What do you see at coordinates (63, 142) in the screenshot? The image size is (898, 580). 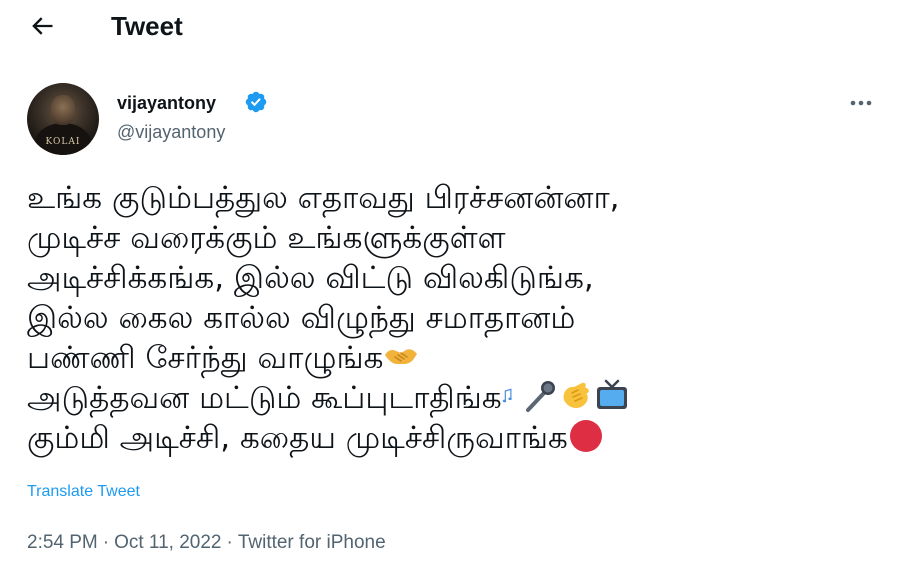 I see `avatar-logo-text: KOLAI` at bounding box center [63, 142].